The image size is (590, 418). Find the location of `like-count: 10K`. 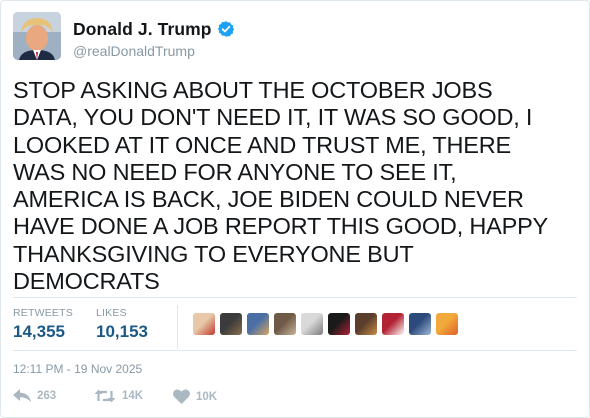

like-count: 10K is located at coordinates (207, 396).